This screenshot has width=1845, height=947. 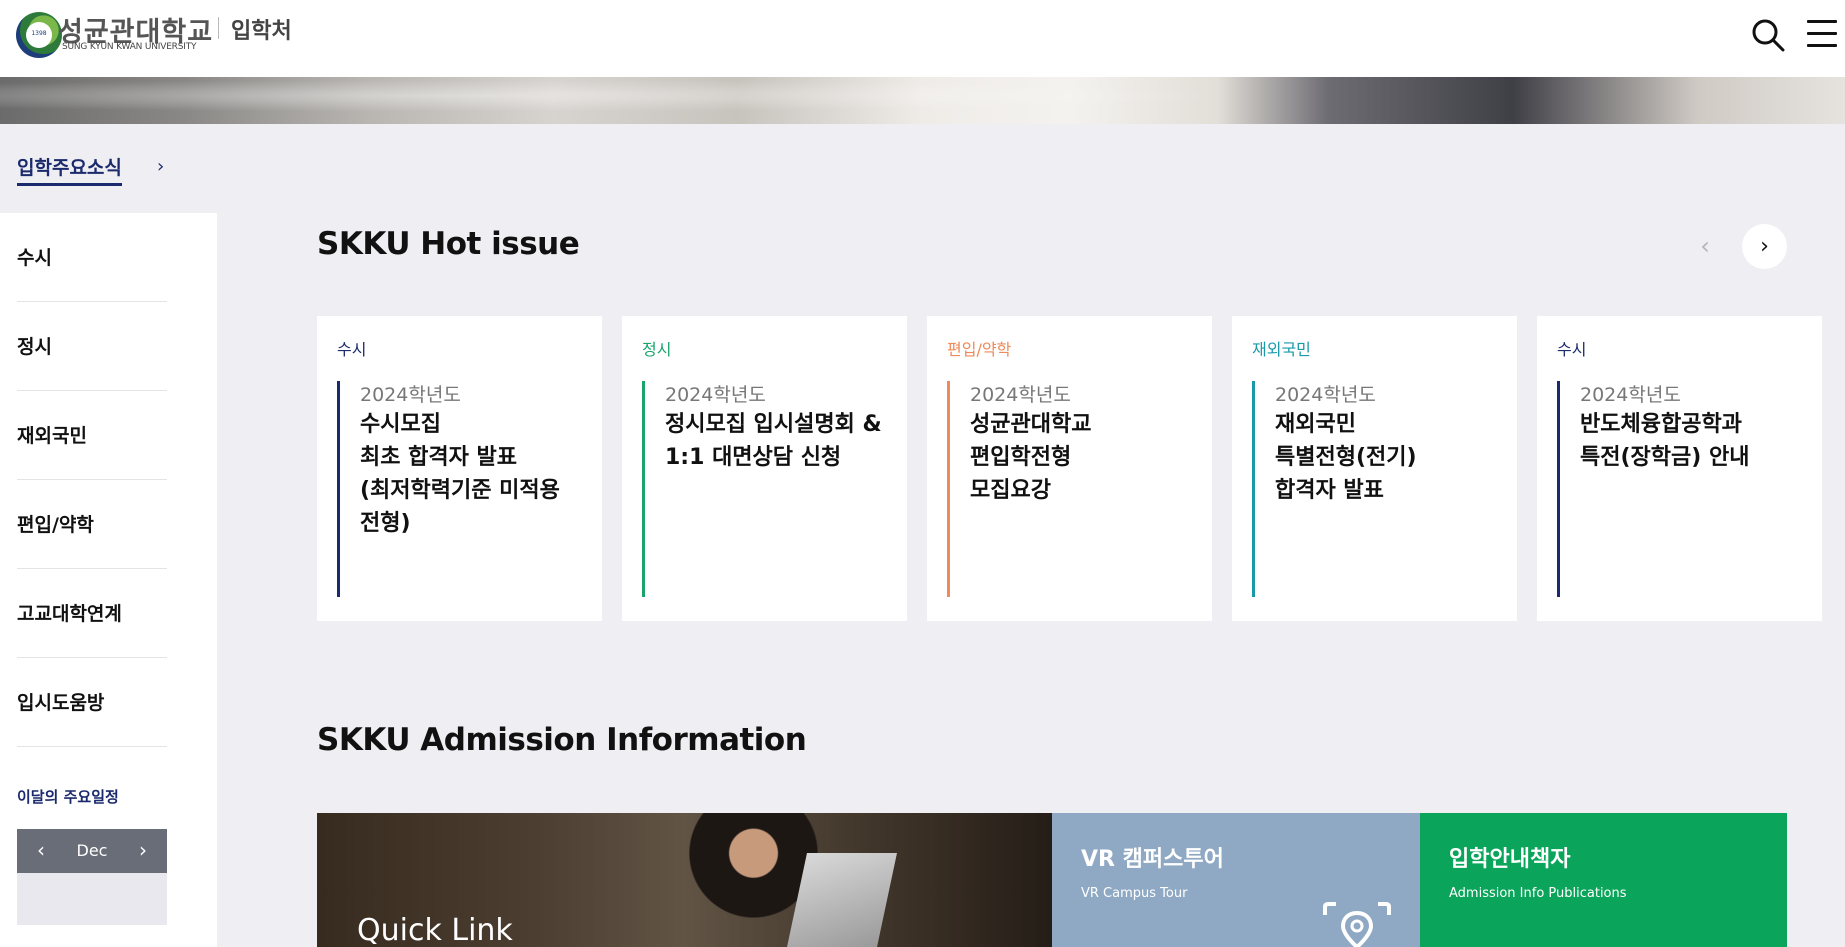 I want to click on month-selector: ‹ Dec ›, so click(x=92, y=851).